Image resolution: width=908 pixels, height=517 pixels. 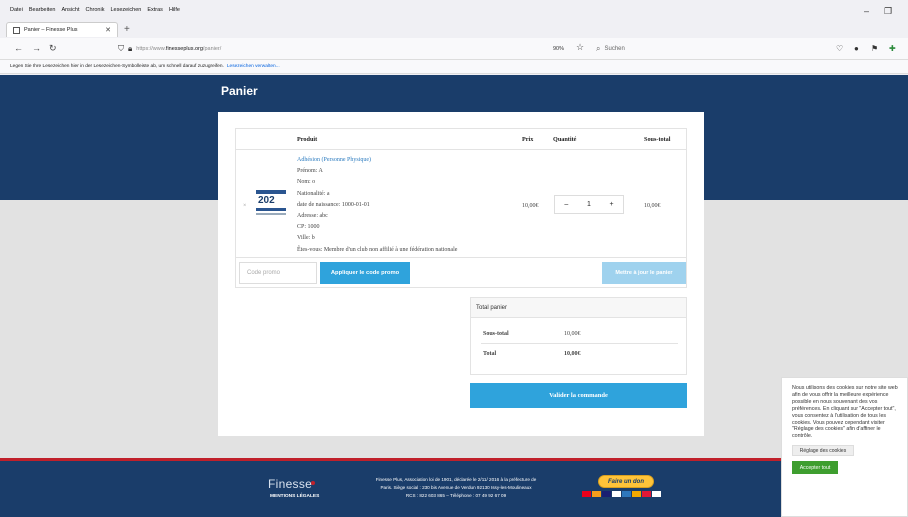 I want to click on quantity-stepper: – 1 +, so click(x=589, y=204).